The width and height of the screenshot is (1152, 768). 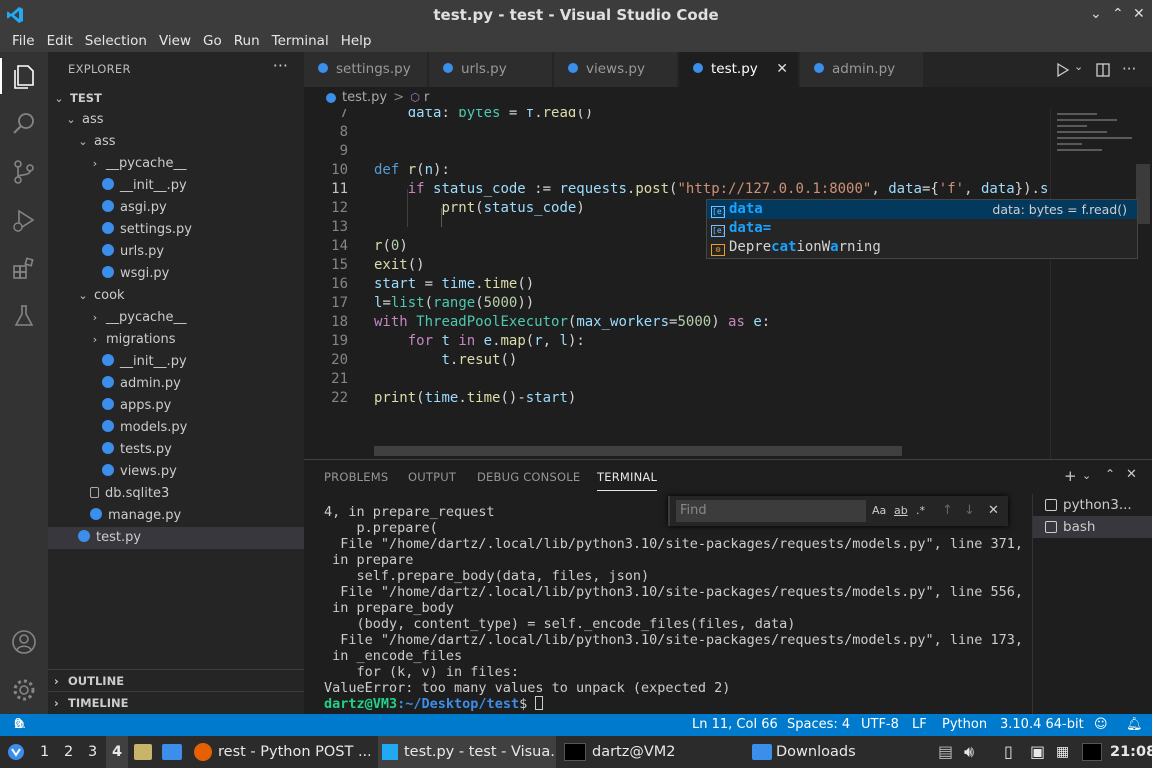 I want to click on outline-section: › OUTLINE, so click(x=176, y=680).